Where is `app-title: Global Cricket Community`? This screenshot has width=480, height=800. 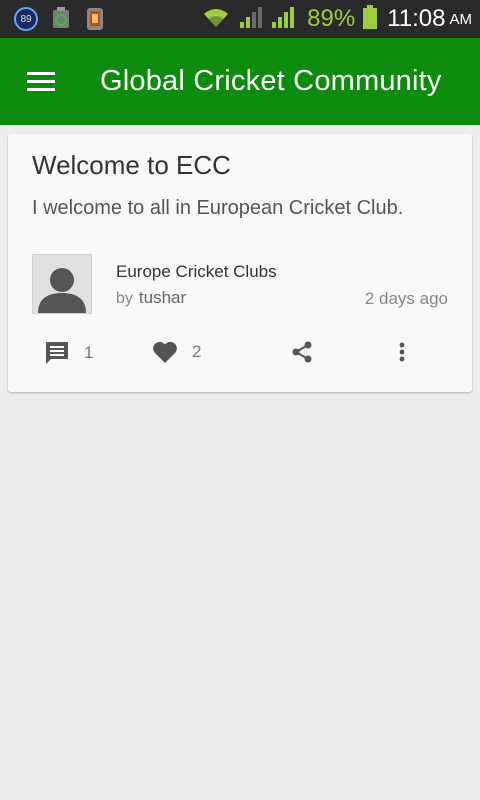 app-title: Global Cricket Community is located at coordinates (271, 81).